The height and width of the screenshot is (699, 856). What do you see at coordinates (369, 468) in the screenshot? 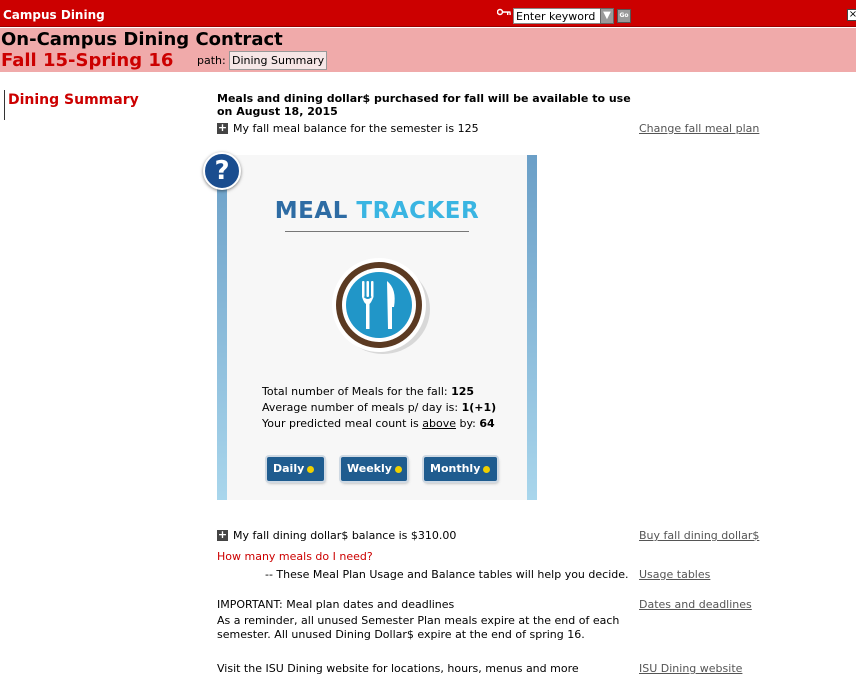
I see `weekly-button-label: Weekly` at bounding box center [369, 468].